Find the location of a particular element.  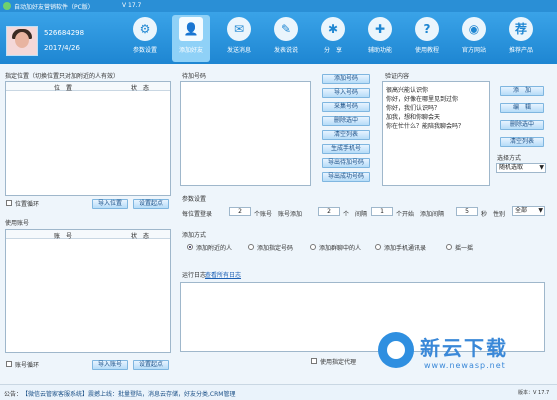

location-col-position: 位 置 is located at coordinates (63, 88).